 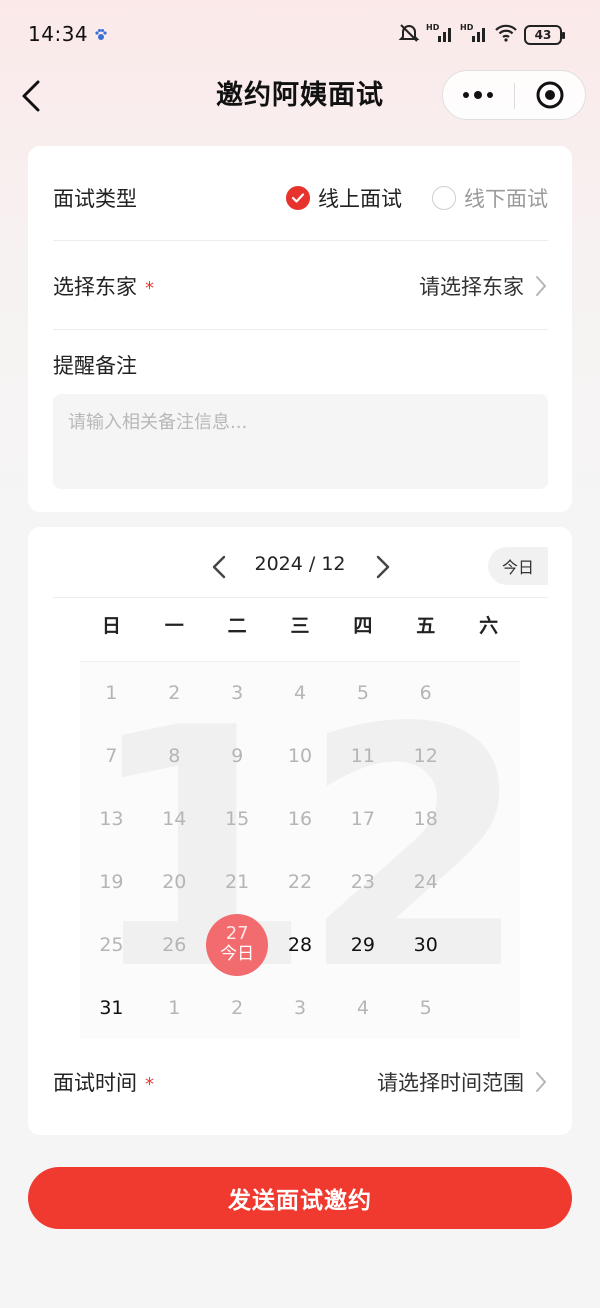 What do you see at coordinates (300, 755) in the screenshot?
I see `calendar-day-disabled: 10` at bounding box center [300, 755].